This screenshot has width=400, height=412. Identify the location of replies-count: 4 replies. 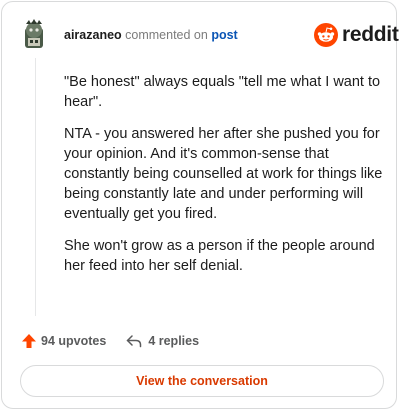
(174, 341).